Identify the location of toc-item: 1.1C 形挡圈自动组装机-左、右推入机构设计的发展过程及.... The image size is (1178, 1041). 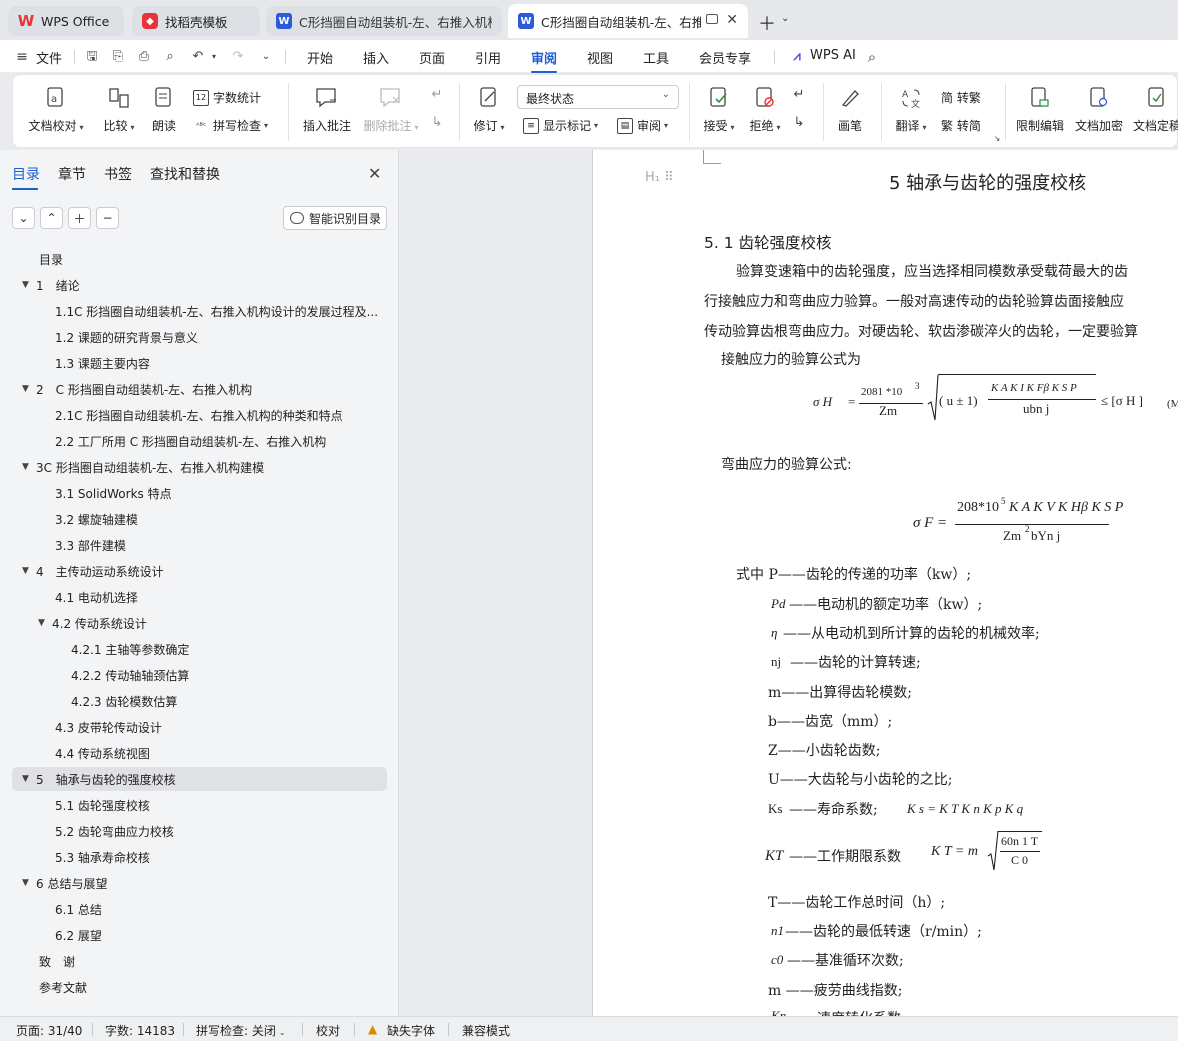
(216, 311).